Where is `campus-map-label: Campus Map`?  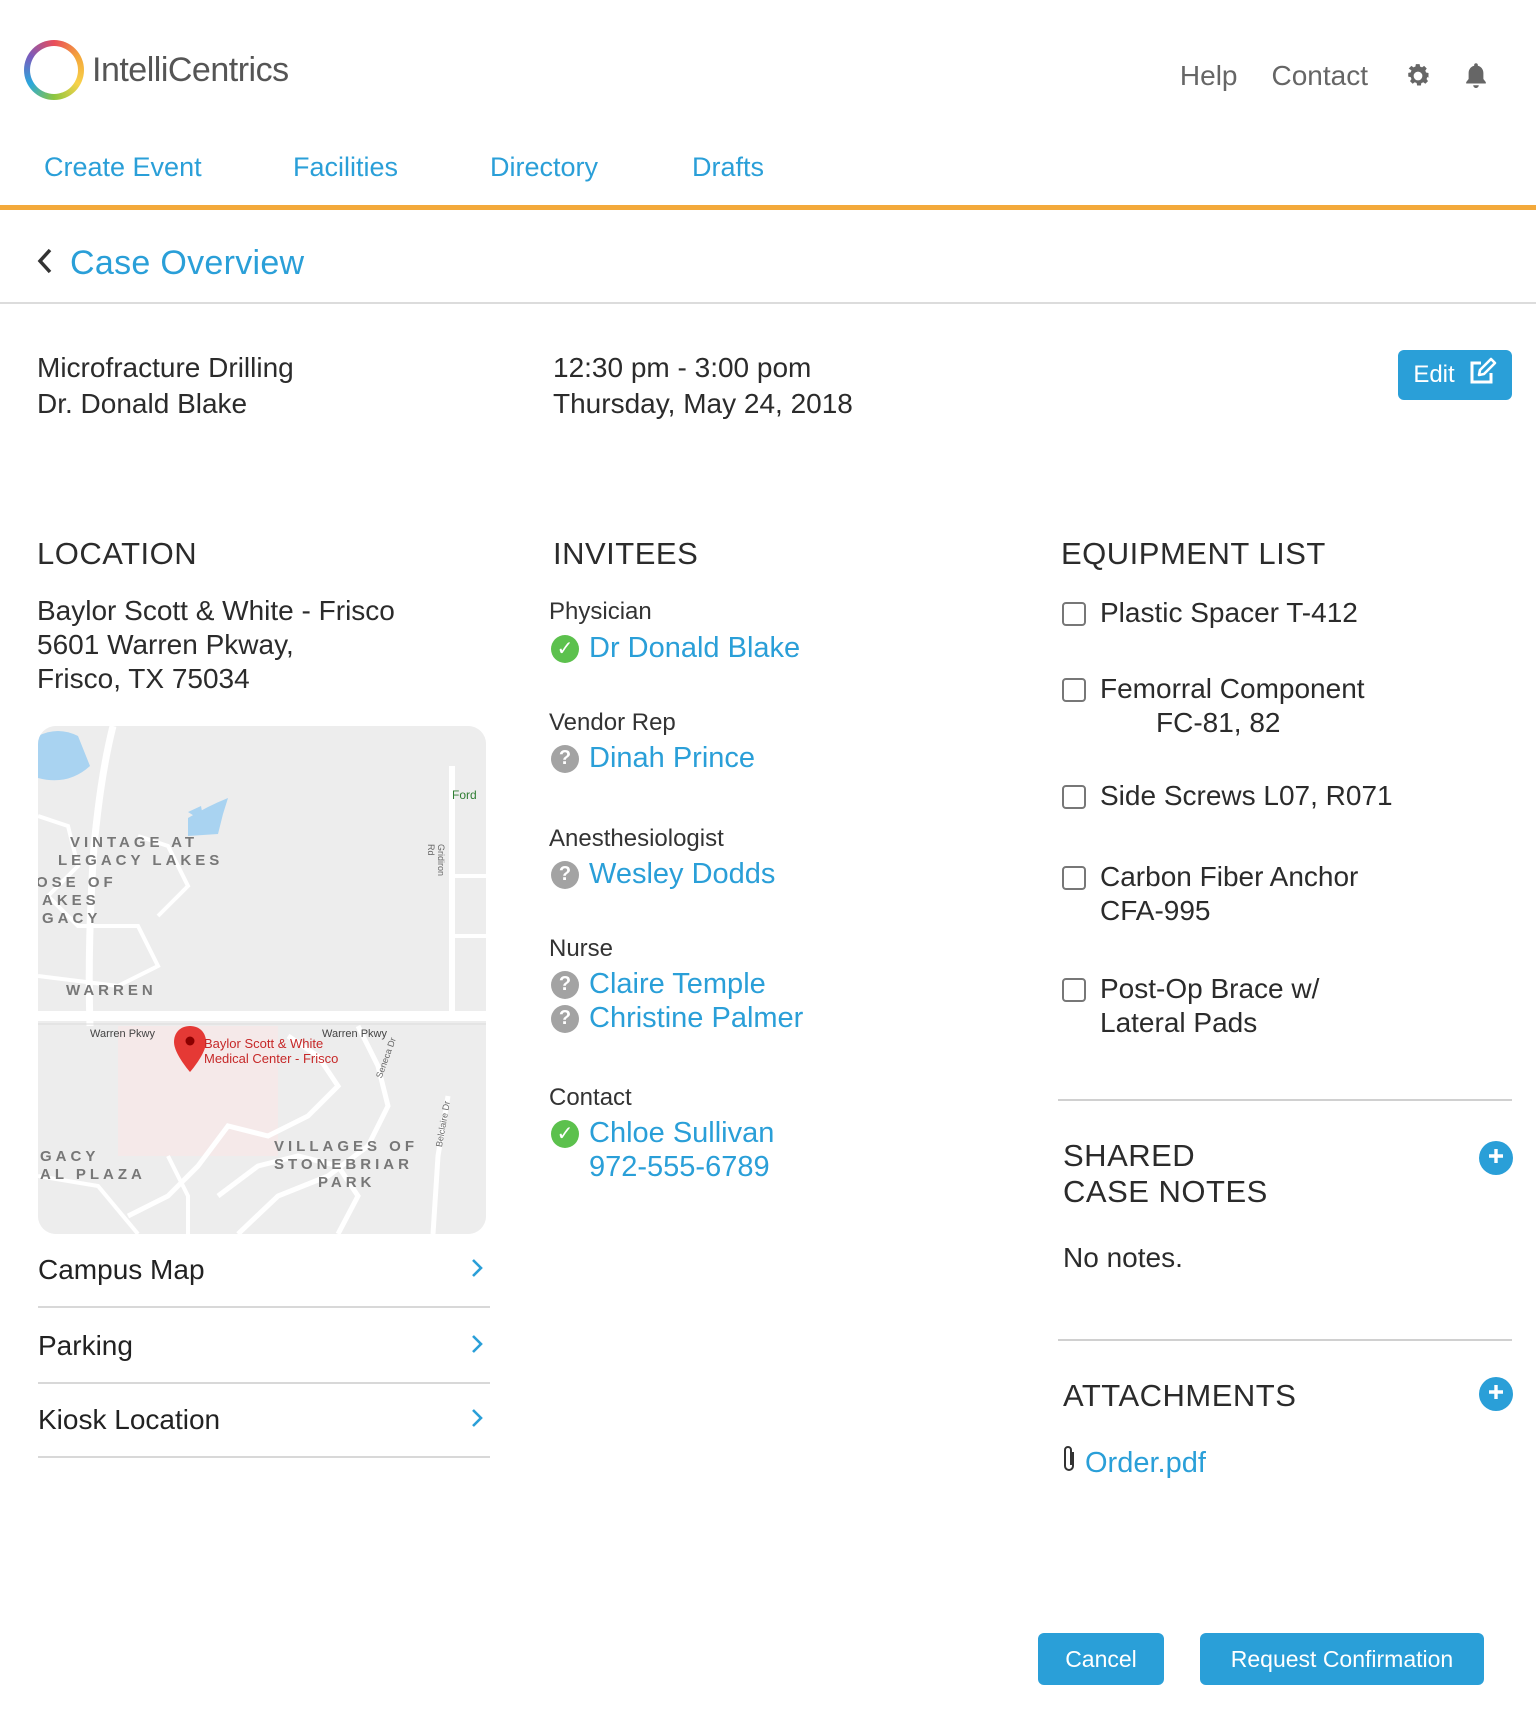
campus-map-label: Campus Map is located at coordinates (121, 1269).